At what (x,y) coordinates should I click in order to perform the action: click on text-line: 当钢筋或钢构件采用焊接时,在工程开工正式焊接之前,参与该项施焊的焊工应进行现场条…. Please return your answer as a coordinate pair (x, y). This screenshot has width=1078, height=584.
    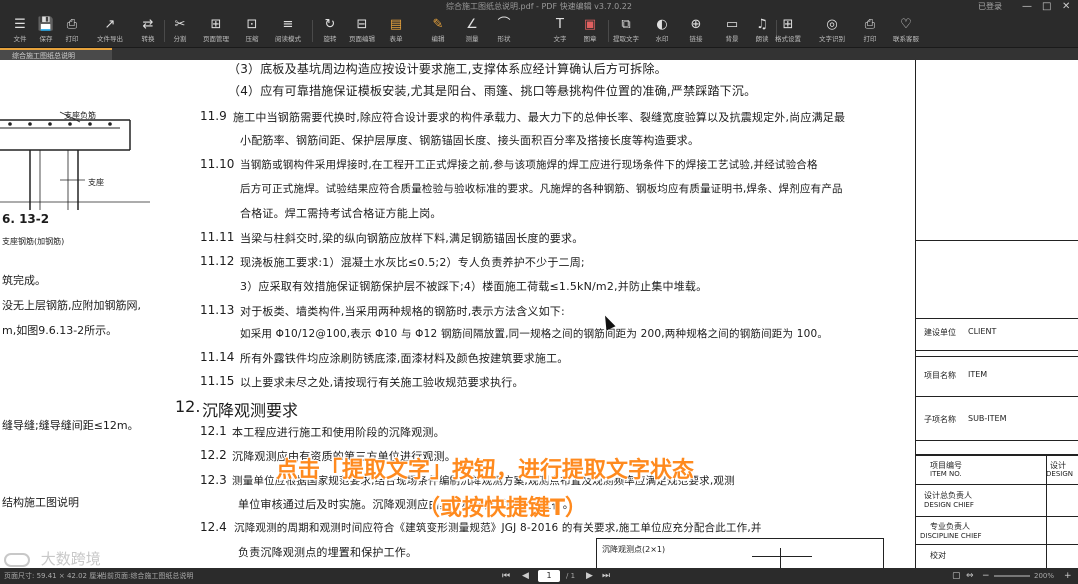
    Looking at the image, I should click on (529, 165).